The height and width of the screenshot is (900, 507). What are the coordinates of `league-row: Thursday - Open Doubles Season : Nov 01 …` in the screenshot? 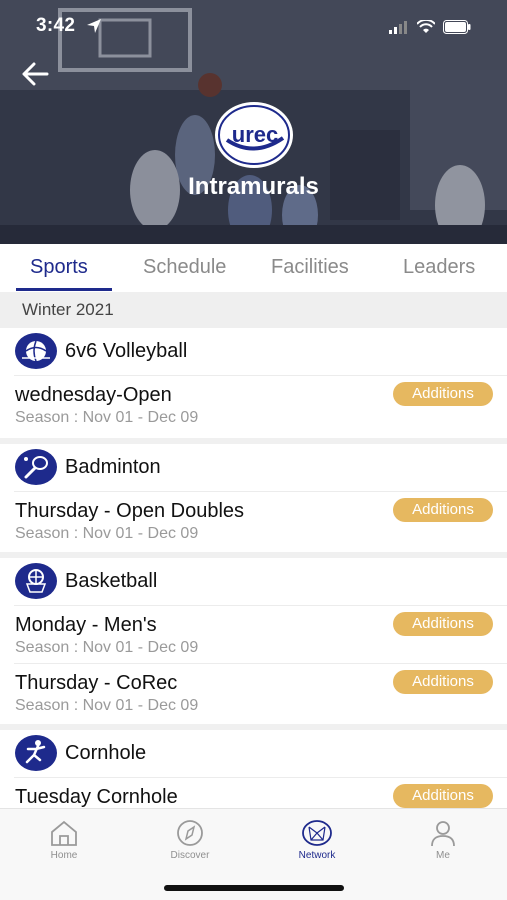 It's located at (260, 521).